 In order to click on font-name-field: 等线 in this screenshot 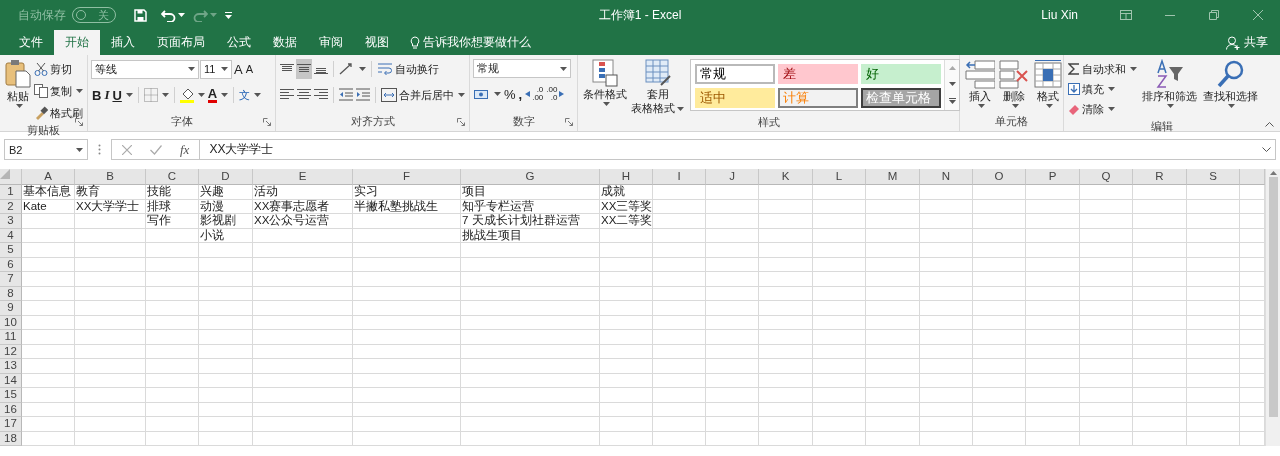, I will do `click(145, 69)`.